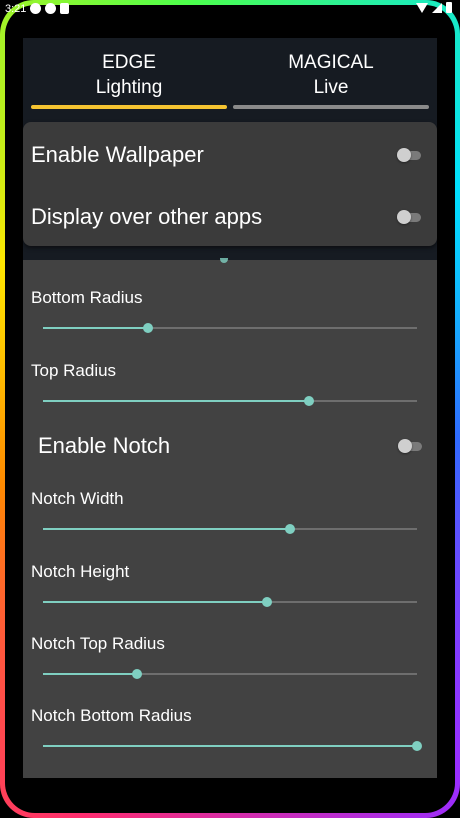 The height and width of the screenshot is (818, 460). Describe the element at coordinates (129, 62) in the screenshot. I see `tab-edge-line1: EDGE` at that location.